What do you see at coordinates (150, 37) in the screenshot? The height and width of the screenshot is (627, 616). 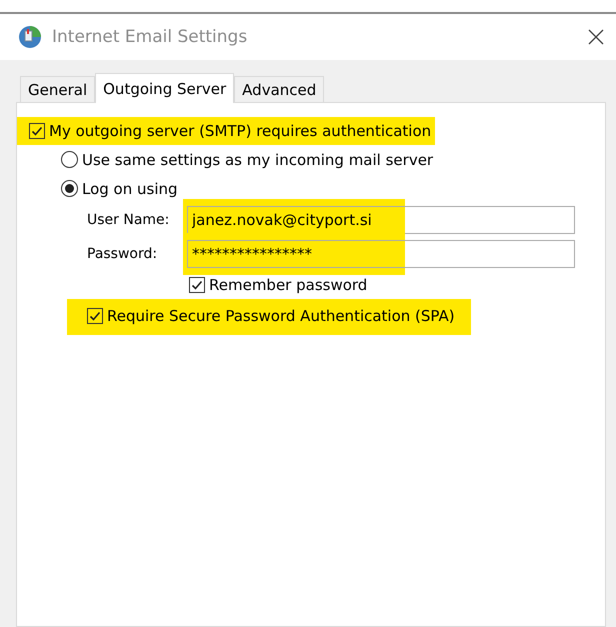 I see `window-title: Internet Email Settings` at bounding box center [150, 37].